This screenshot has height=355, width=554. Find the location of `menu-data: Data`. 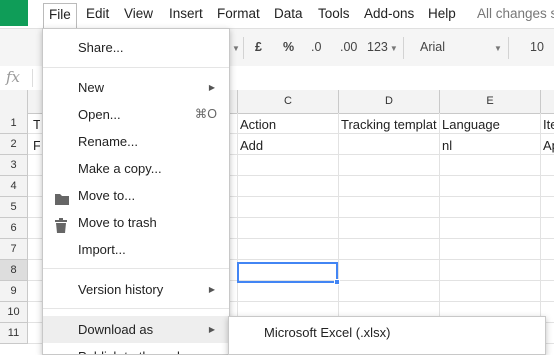

menu-data: Data is located at coordinates (288, 13).